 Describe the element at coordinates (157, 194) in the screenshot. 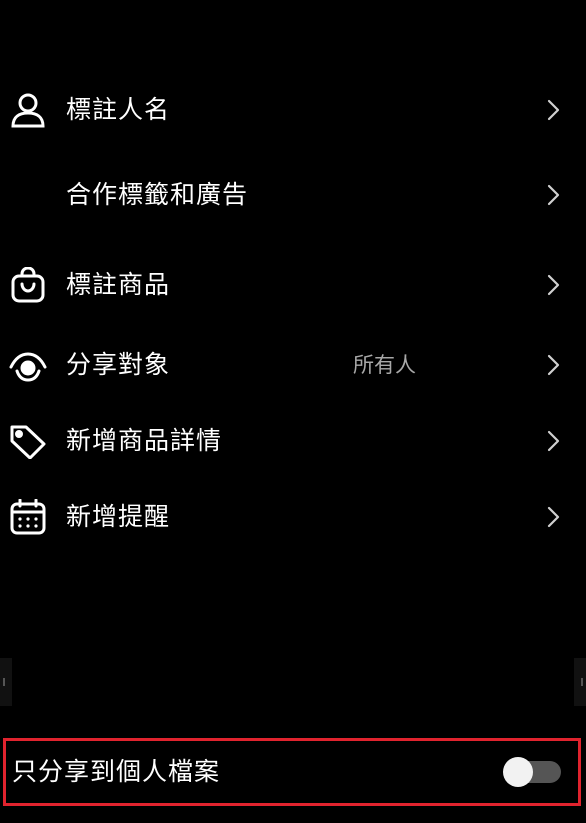

I see `partnership-ads-label: 合作標籤和廣告` at that location.